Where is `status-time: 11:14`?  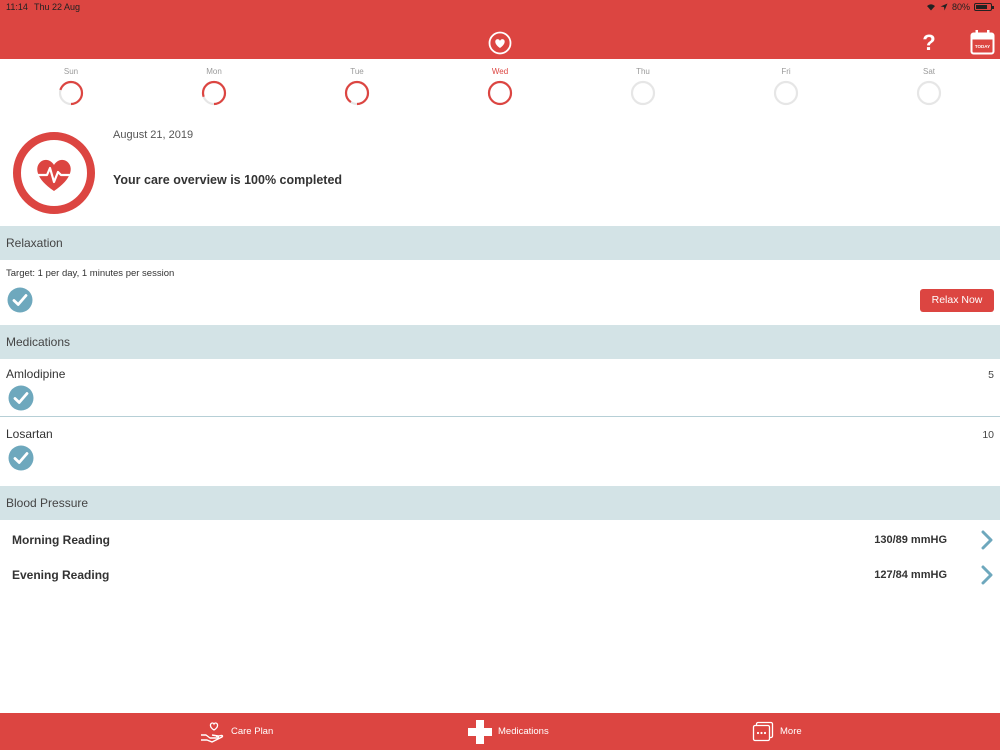 status-time: 11:14 is located at coordinates (17, 7).